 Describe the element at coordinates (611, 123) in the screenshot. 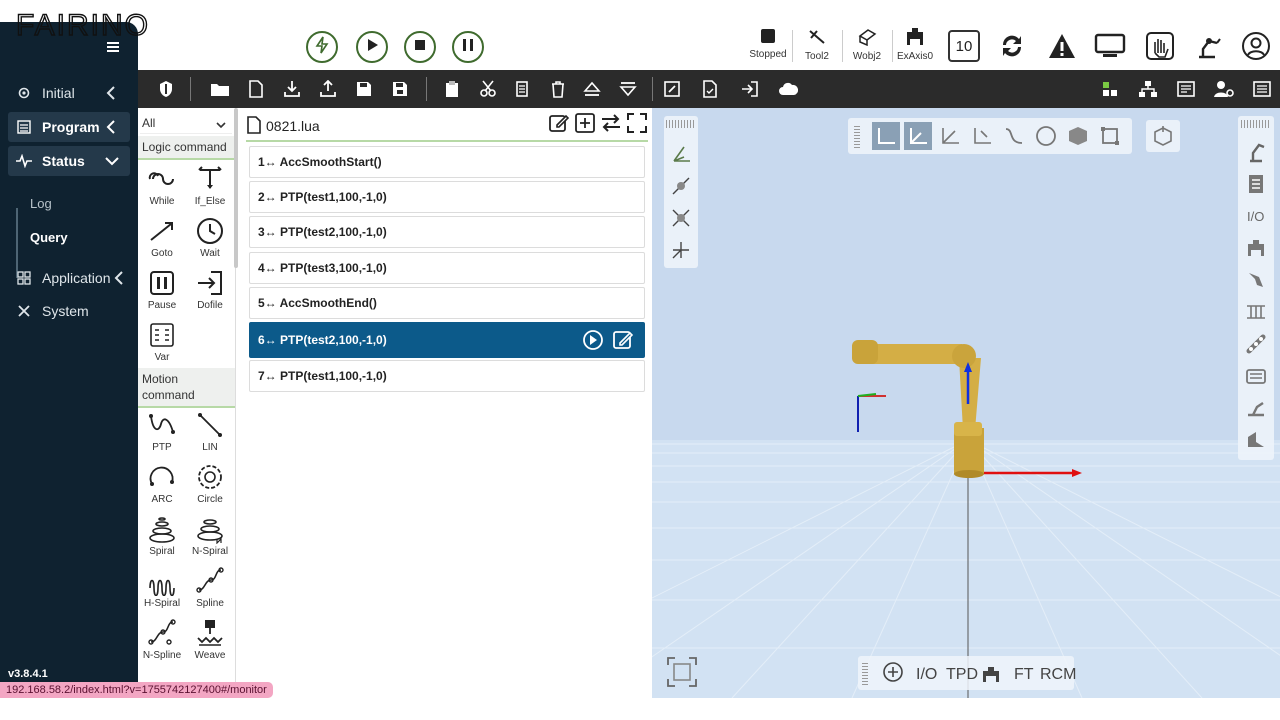

I see `swap-icon` at that location.